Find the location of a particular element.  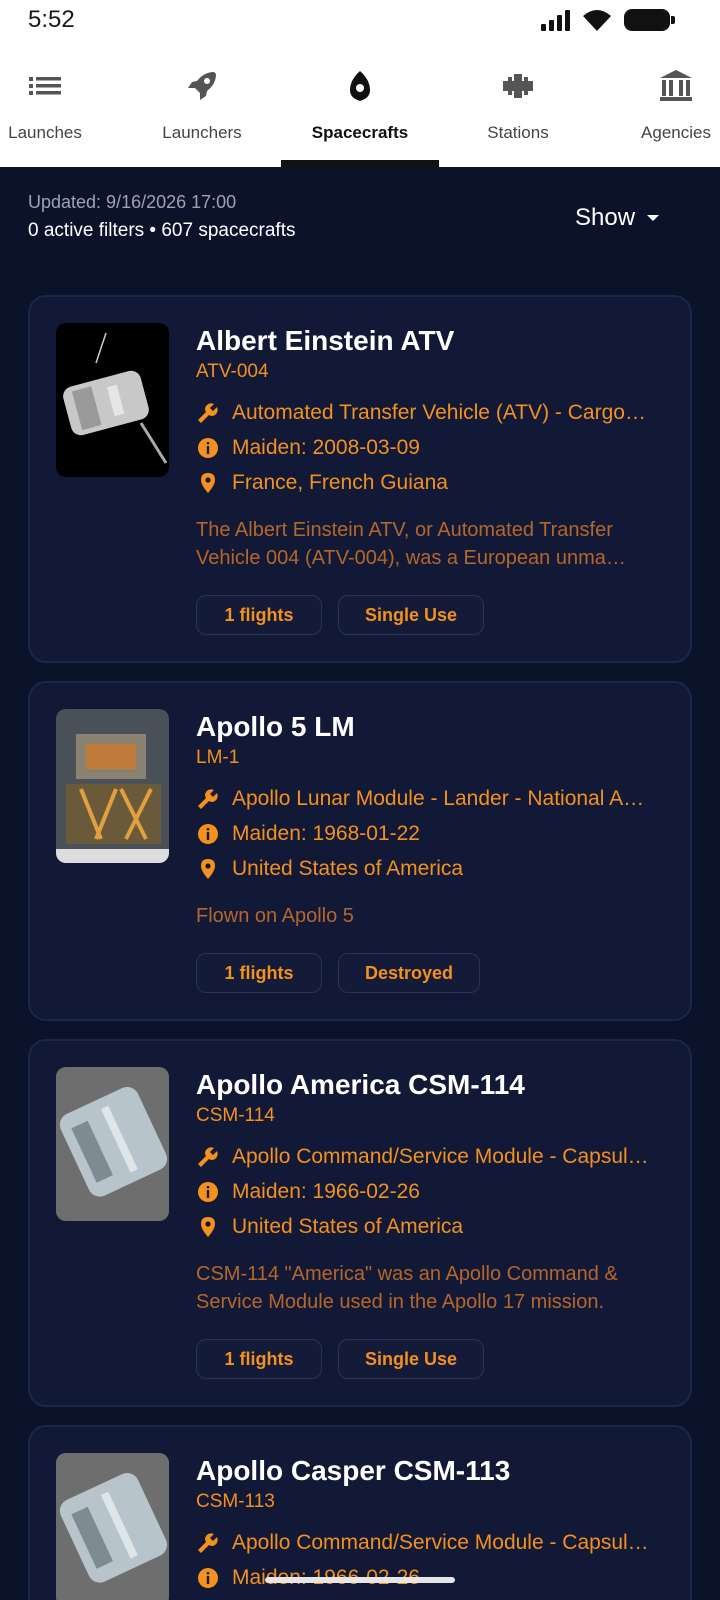

tab-stations: Stations is located at coordinates (518, 113).